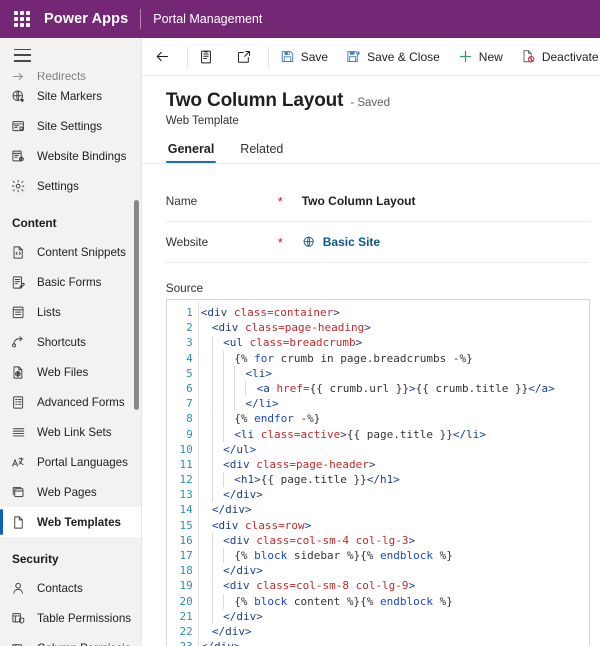  What do you see at coordinates (18, 618) in the screenshot?
I see `table-permission-icon` at bounding box center [18, 618].